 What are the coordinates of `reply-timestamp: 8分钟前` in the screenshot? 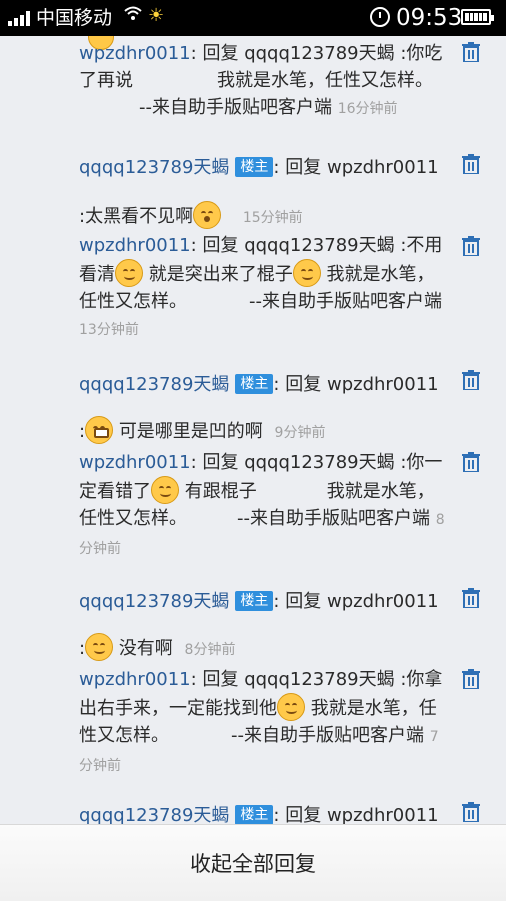 It's located at (210, 650).